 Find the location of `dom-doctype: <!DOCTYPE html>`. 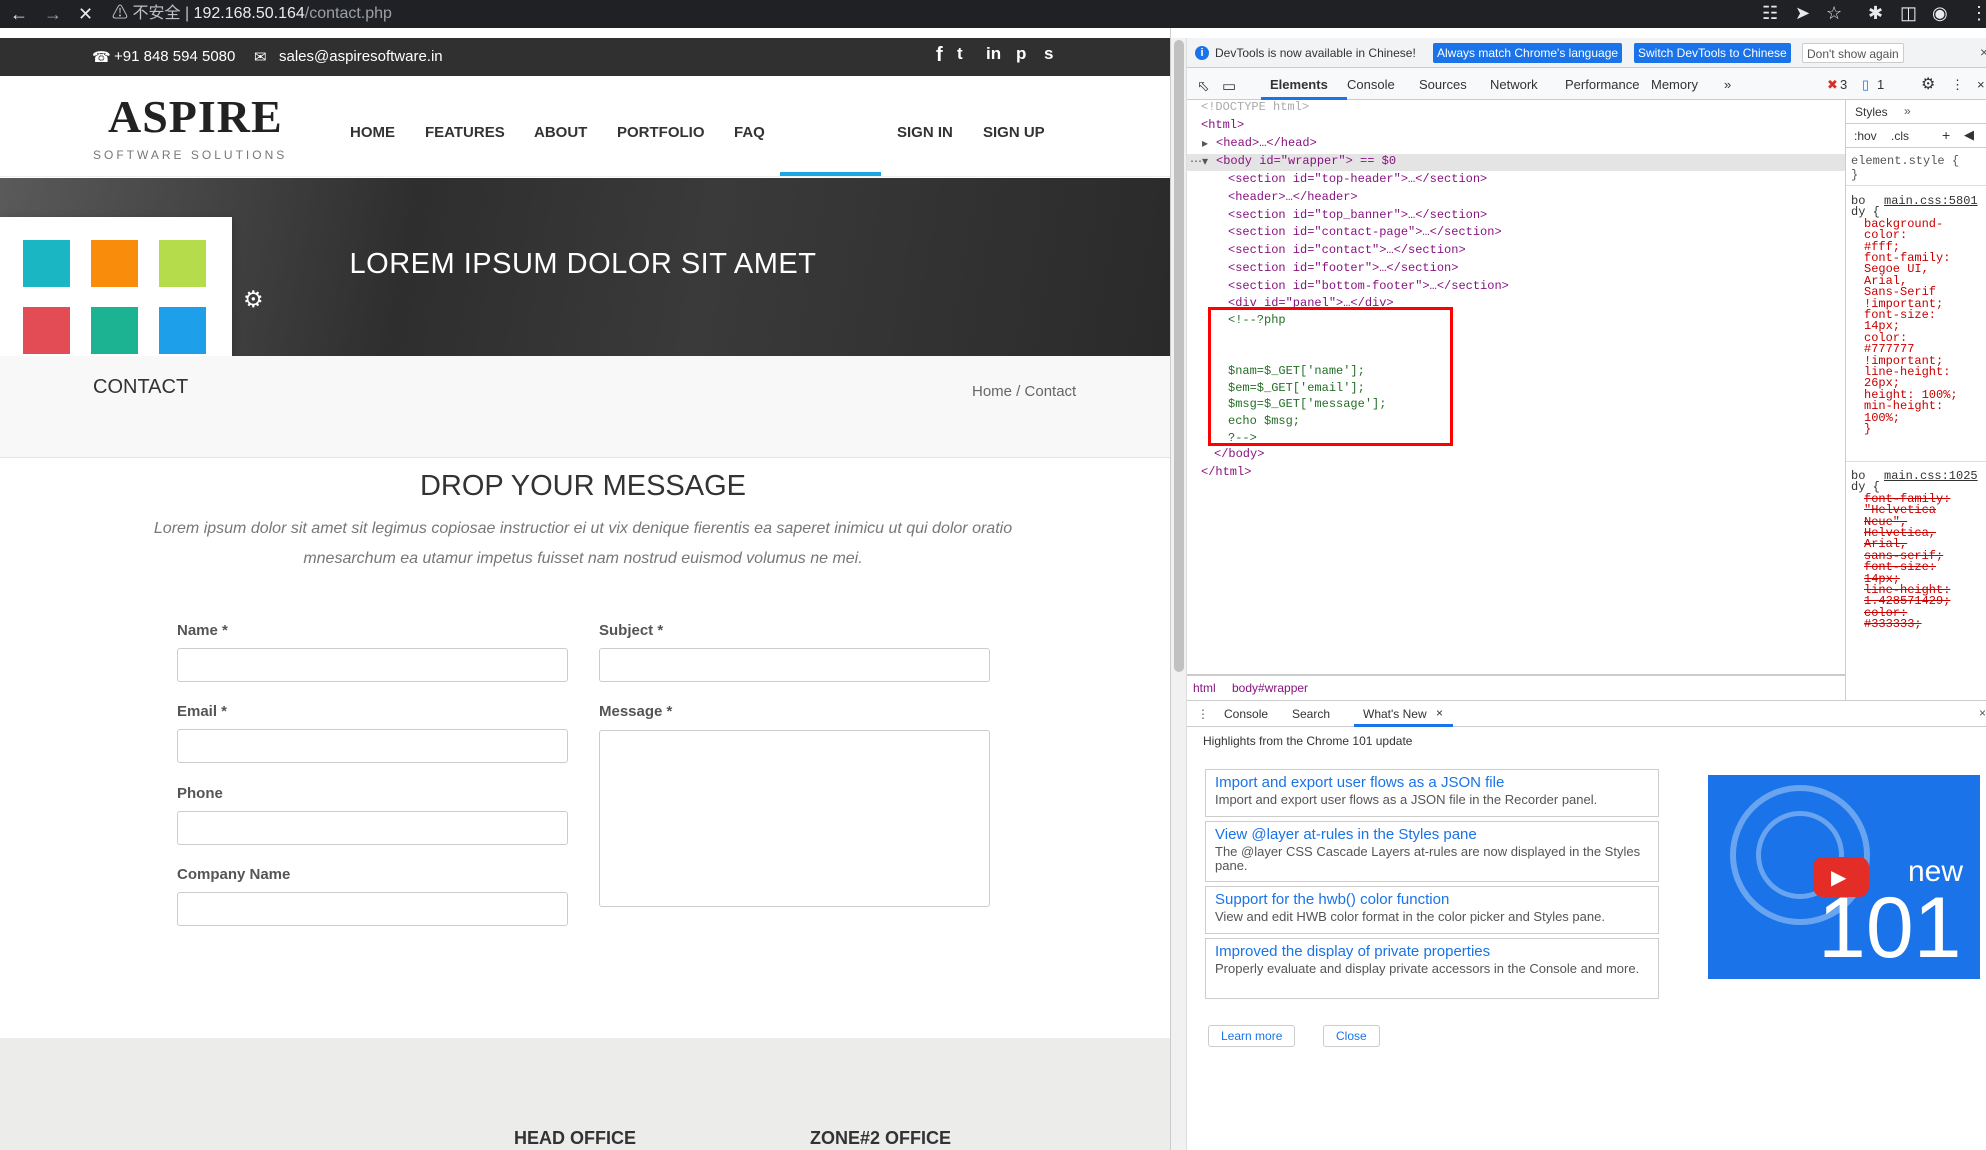

dom-doctype: <!DOCTYPE html> is located at coordinates (1255, 107).